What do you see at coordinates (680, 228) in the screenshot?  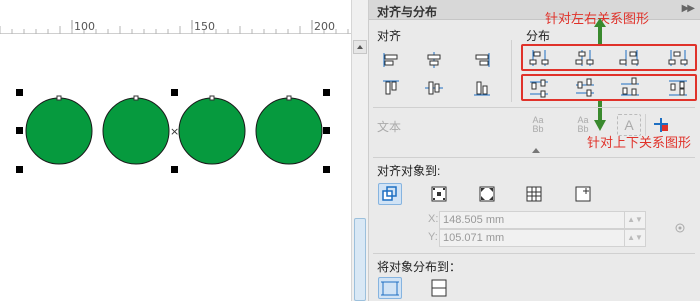 I see `target-point-icon` at bounding box center [680, 228].